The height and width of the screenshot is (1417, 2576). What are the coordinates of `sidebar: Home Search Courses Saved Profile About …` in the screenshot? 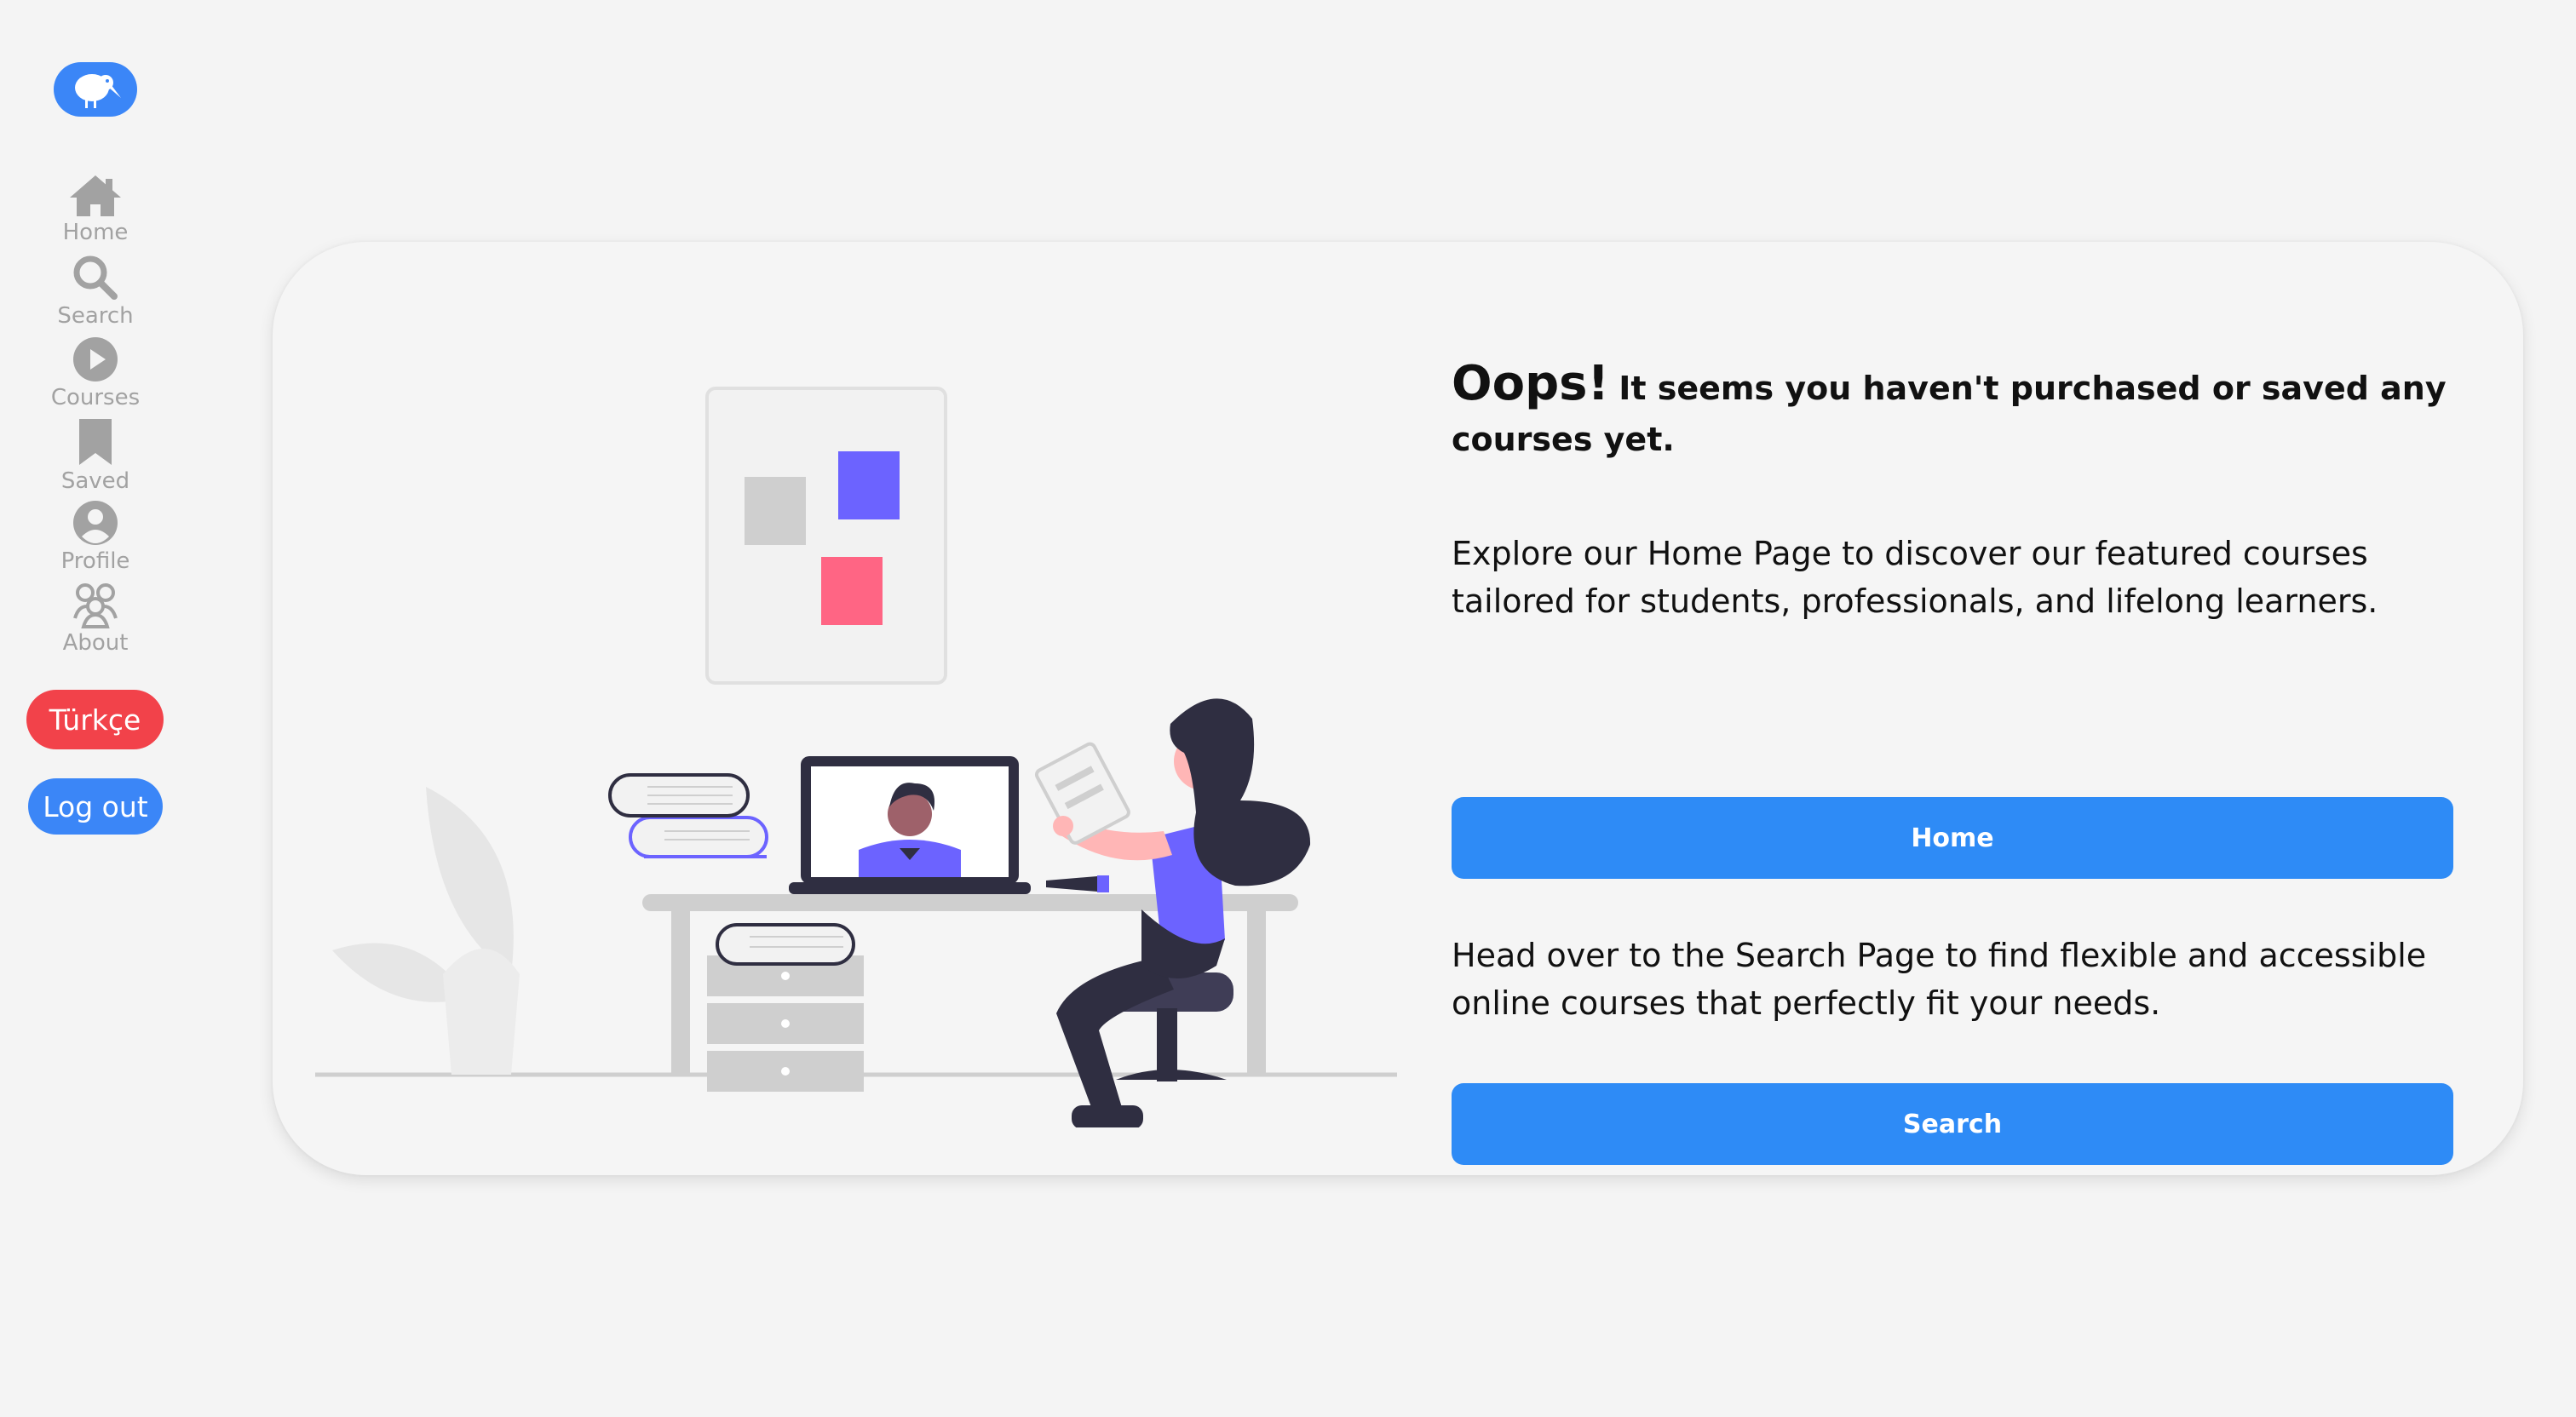 It's located at (96, 708).